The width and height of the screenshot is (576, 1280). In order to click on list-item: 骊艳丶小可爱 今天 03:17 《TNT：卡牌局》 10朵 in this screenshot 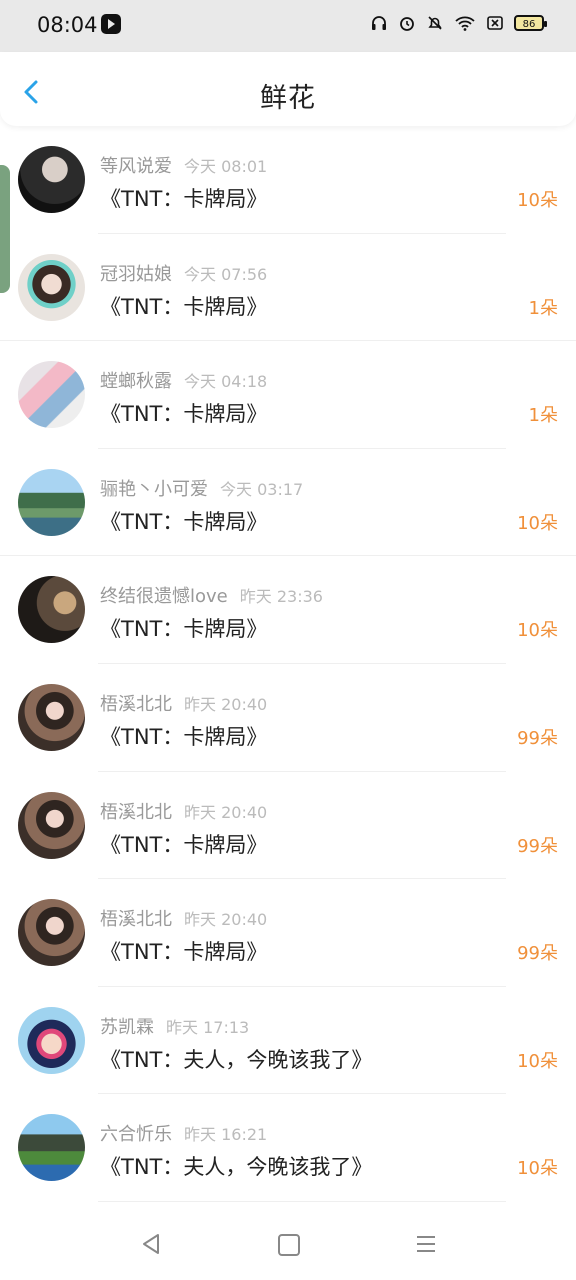, I will do `click(288, 503)`.